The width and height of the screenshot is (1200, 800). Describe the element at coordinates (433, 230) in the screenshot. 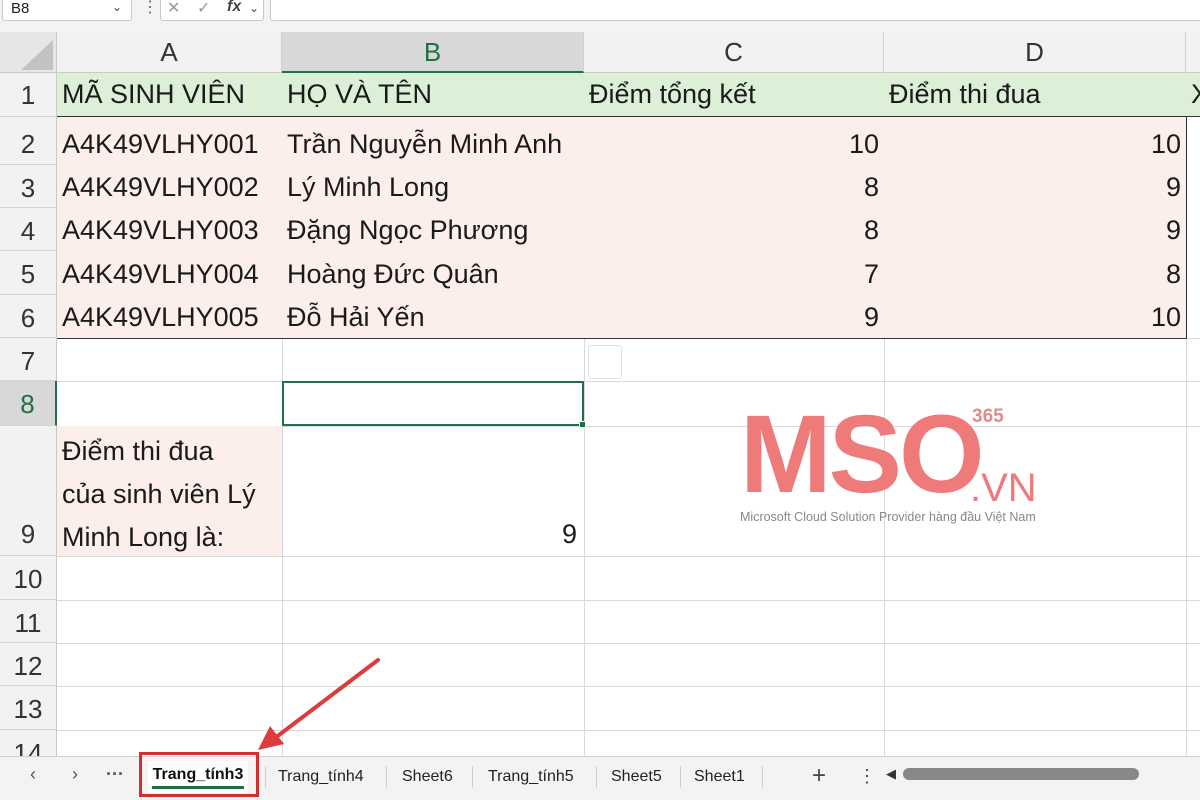

I see `cell-b4: Đặng Ngọc Phương` at that location.